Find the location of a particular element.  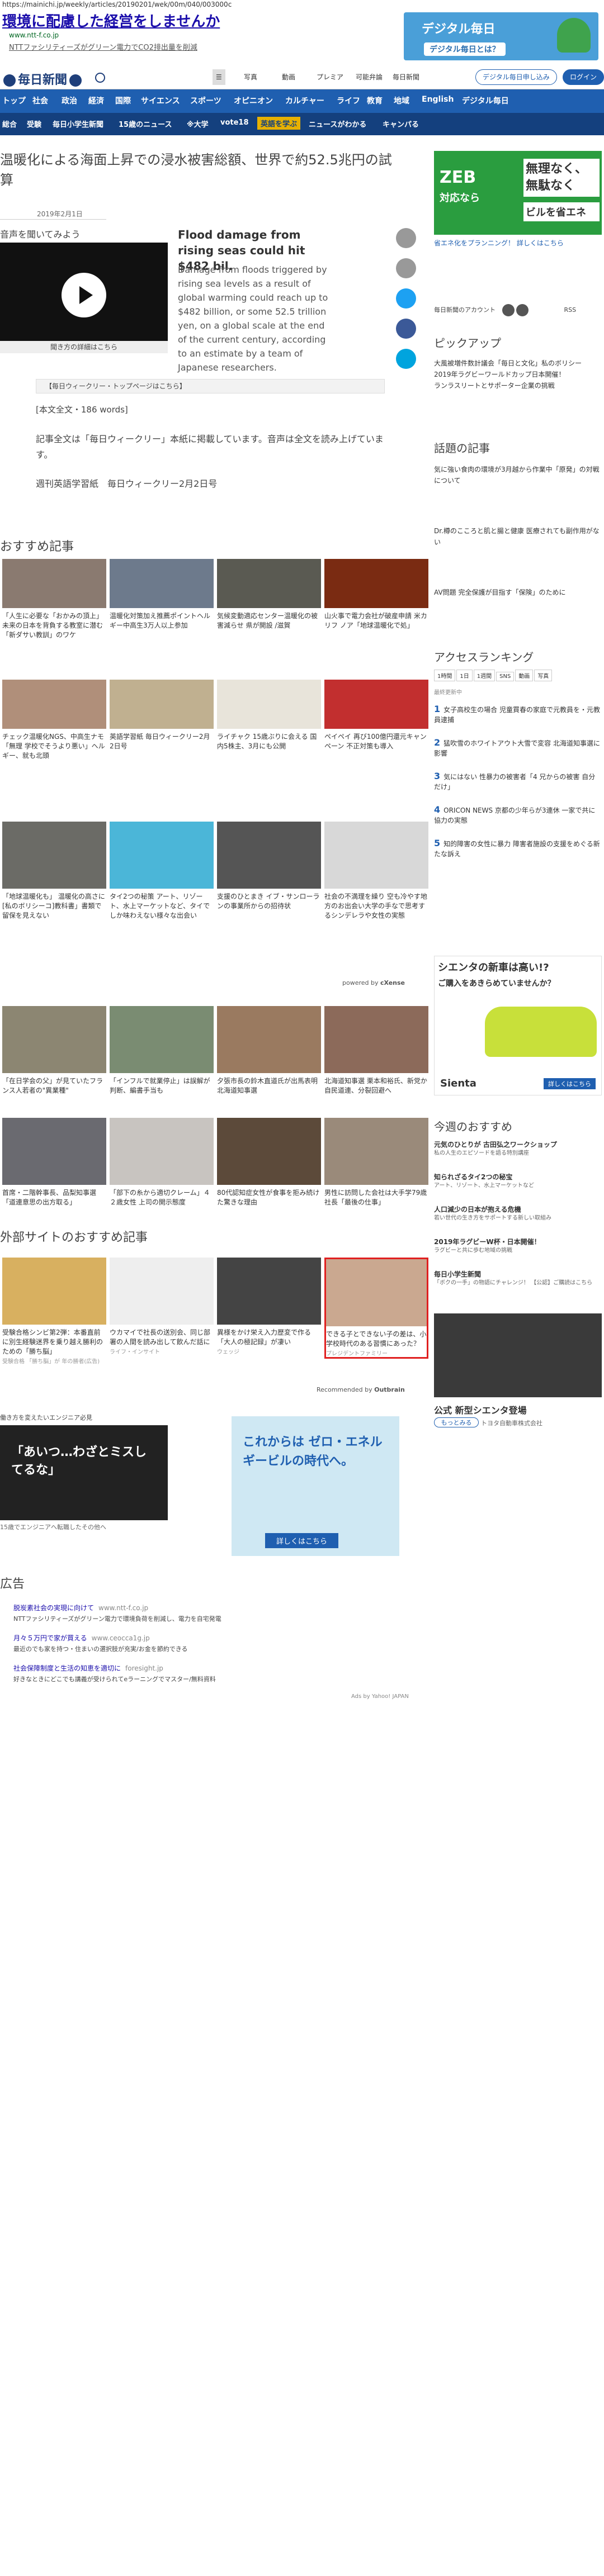

tab-1hour: 1時間 is located at coordinates (445, 675).